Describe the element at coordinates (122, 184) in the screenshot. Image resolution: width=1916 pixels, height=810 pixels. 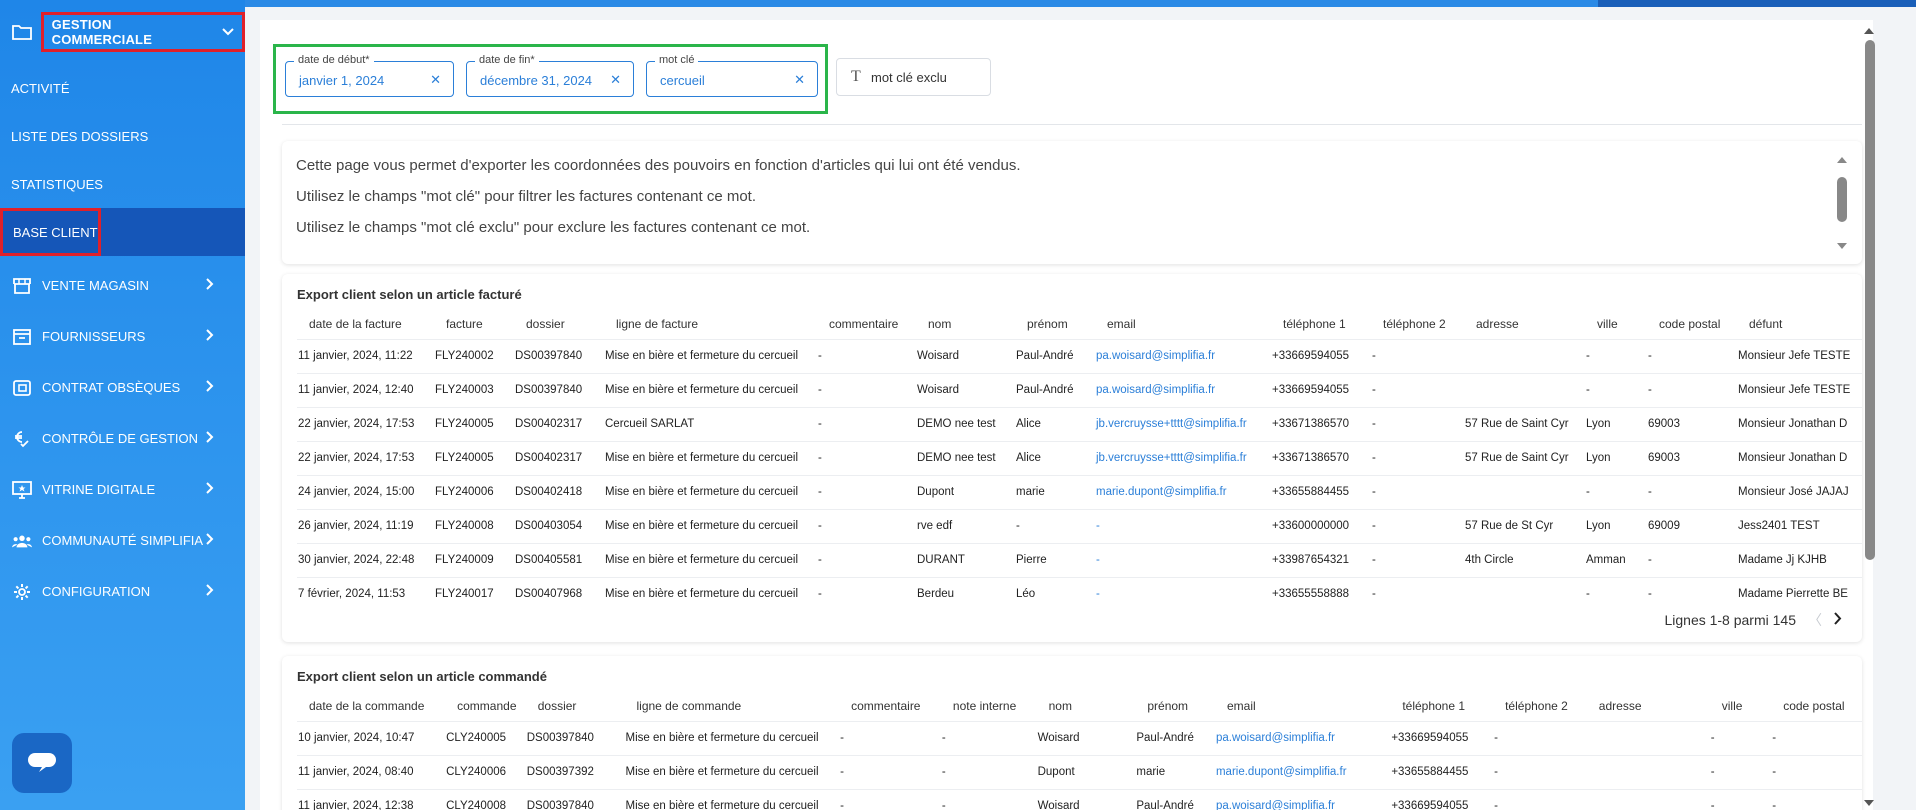
I see `sidebar-item-statistiques: STATISTIQUES` at that location.